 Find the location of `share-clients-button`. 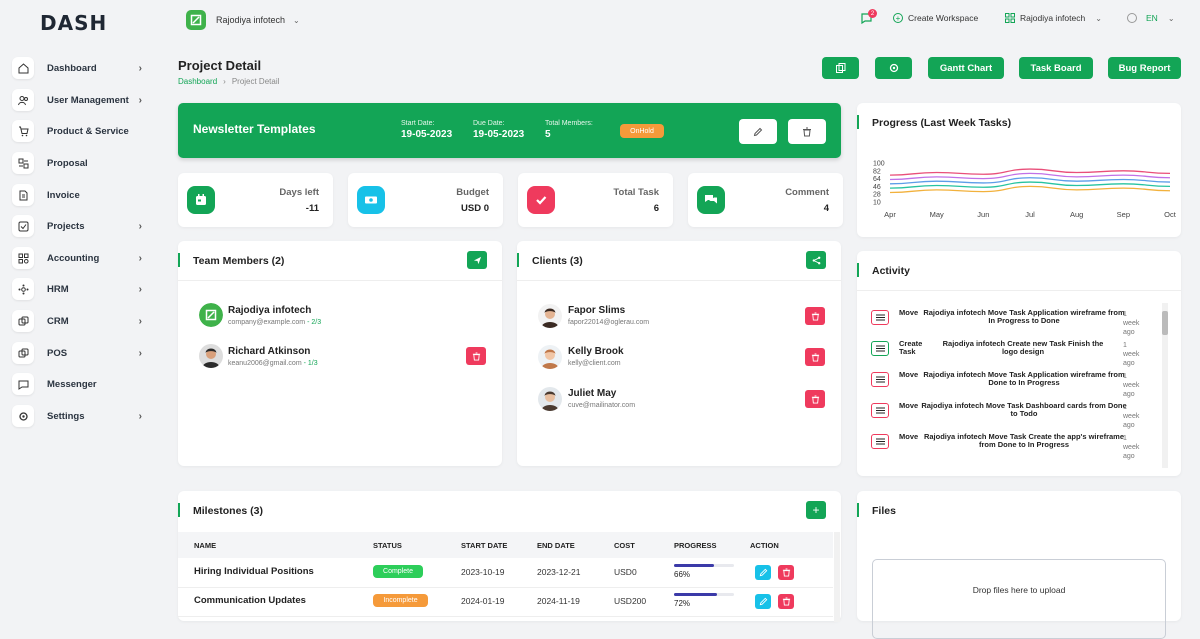

share-clients-button is located at coordinates (816, 260).